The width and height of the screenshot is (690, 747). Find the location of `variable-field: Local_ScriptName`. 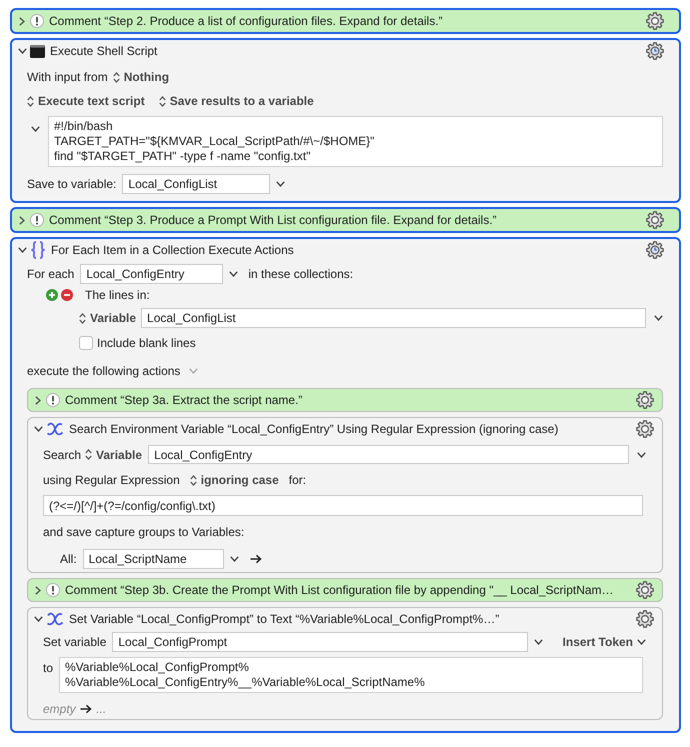

variable-field: Local_ScriptName is located at coordinates (153, 559).